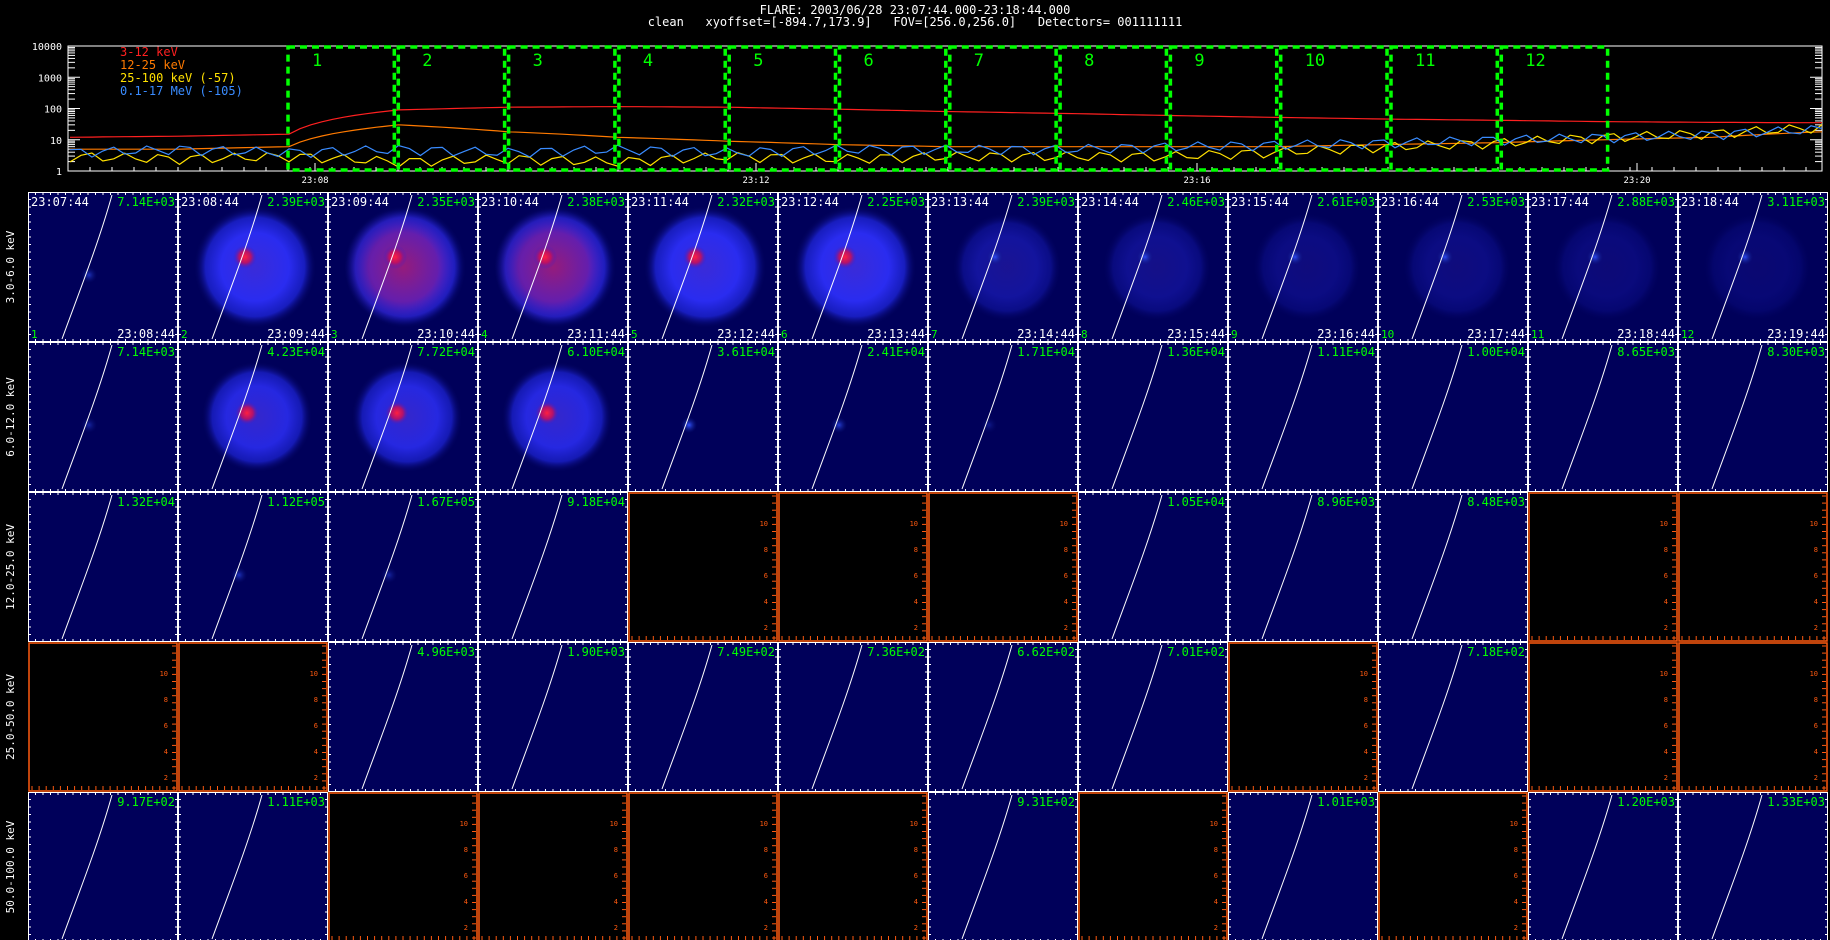 This screenshot has height=940, width=1830. I want to click on energy-row-label: 25.0-50.0 keV, so click(10, 717).